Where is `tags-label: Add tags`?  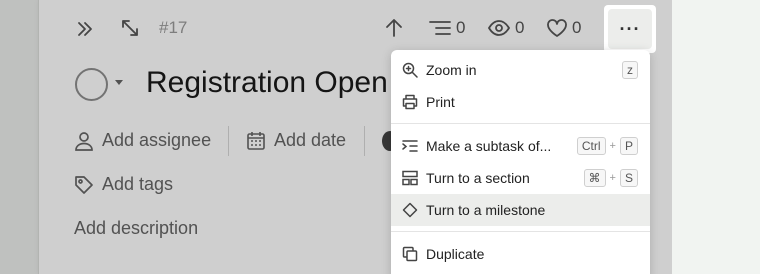 tags-label: Add tags is located at coordinates (138, 184).